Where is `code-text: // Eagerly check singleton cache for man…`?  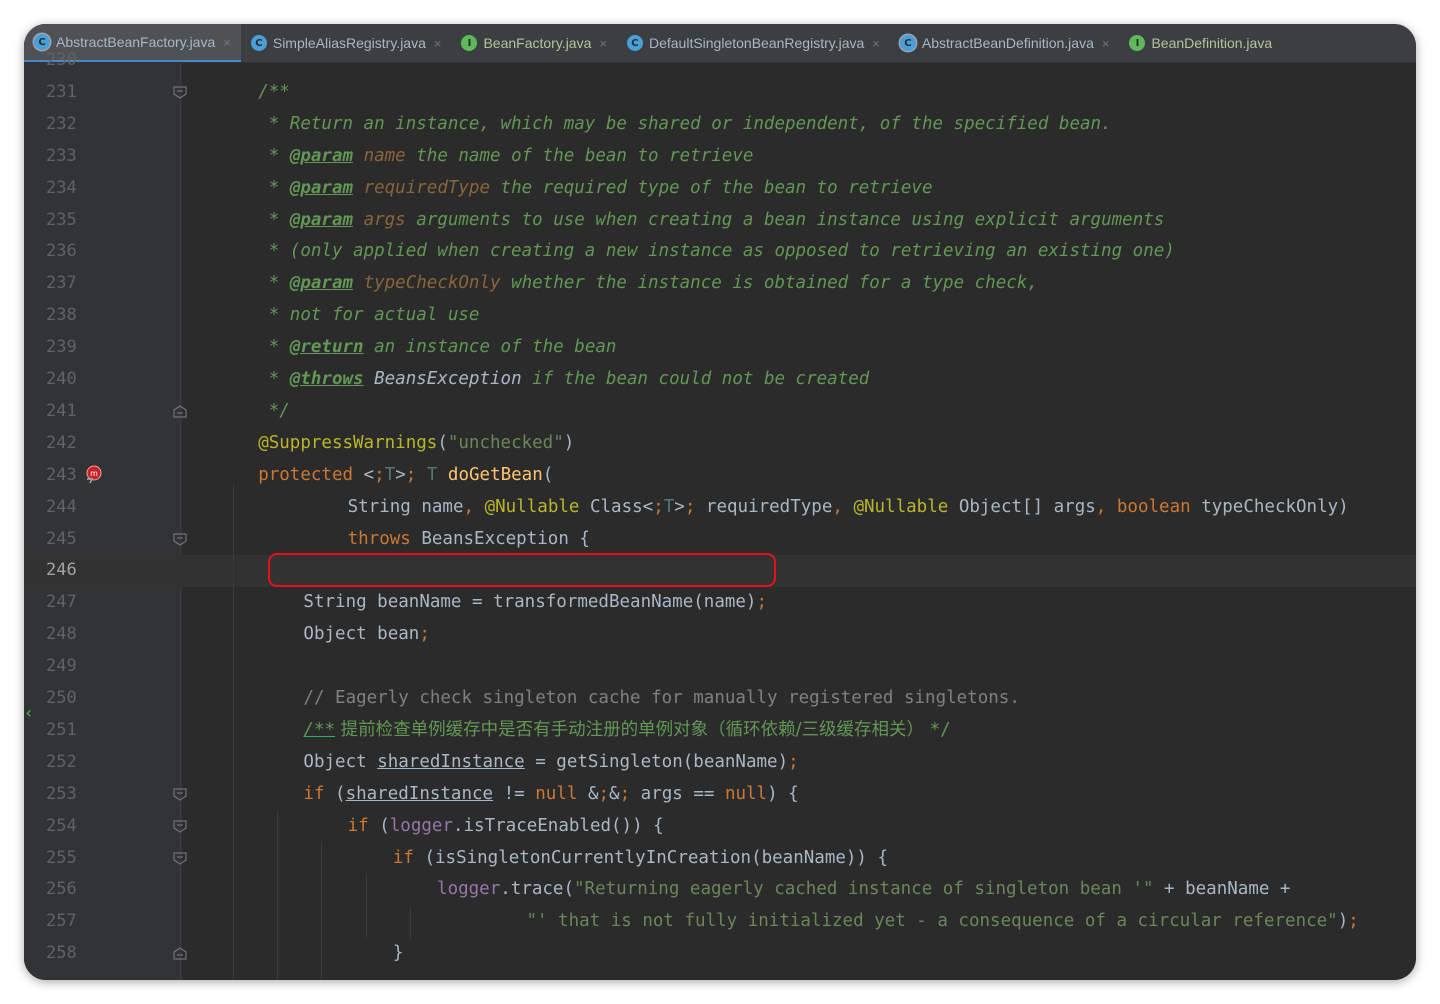 code-text: // Eagerly check singleton cache for man… is located at coordinates (661, 698).